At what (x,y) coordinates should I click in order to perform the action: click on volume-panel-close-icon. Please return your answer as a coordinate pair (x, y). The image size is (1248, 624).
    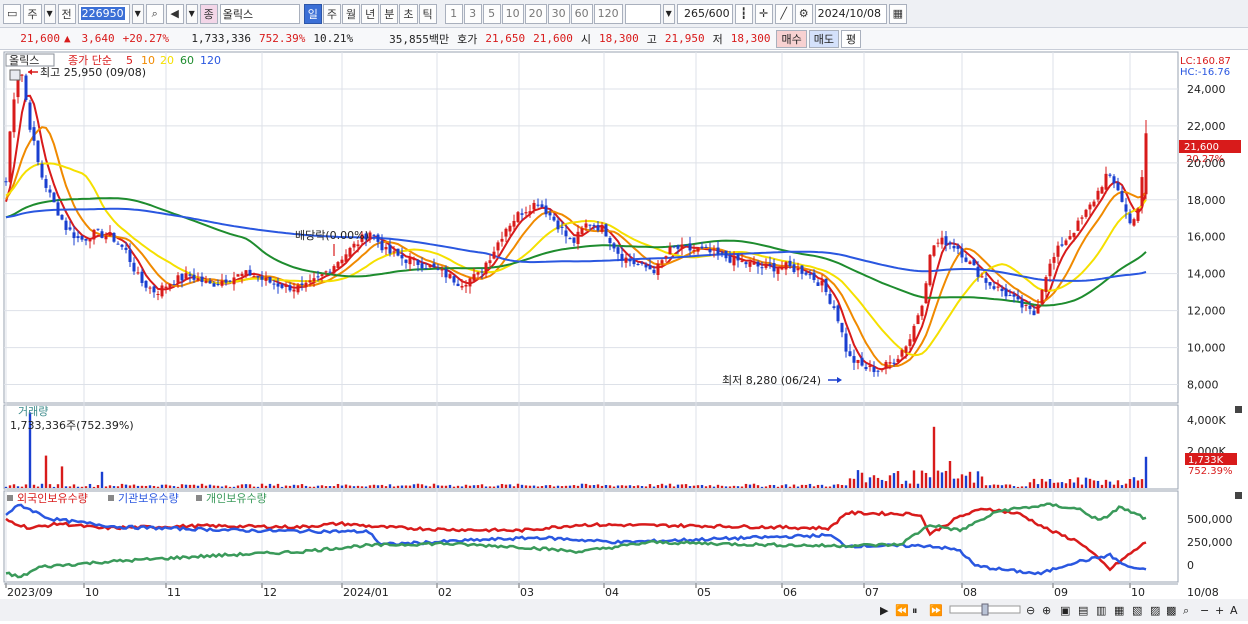
    Looking at the image, I should click on (1238, 409).